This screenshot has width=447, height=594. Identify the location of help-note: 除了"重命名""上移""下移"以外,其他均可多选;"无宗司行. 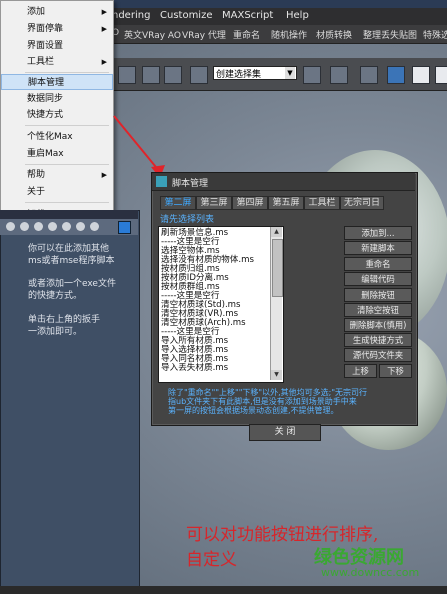
(267, 392).